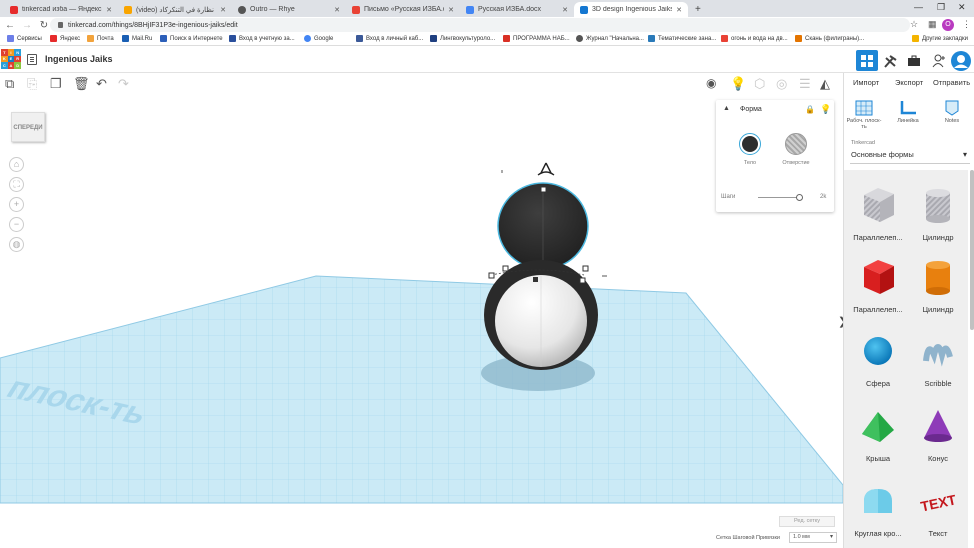  What do you see at coordinates (951, 82) in the screenshot?
I see `send-button: Отправить` at bounding box center [951, 82].